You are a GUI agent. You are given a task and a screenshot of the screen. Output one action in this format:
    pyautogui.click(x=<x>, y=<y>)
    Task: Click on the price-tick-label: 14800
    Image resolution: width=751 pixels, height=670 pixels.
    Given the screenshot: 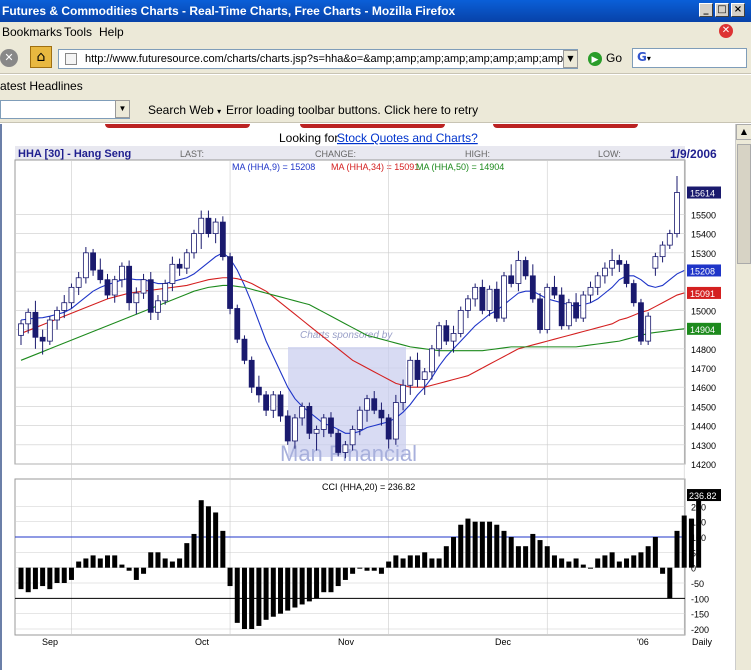 What is the action you would take?
    pyautogui.click(x=703, y=350)
    